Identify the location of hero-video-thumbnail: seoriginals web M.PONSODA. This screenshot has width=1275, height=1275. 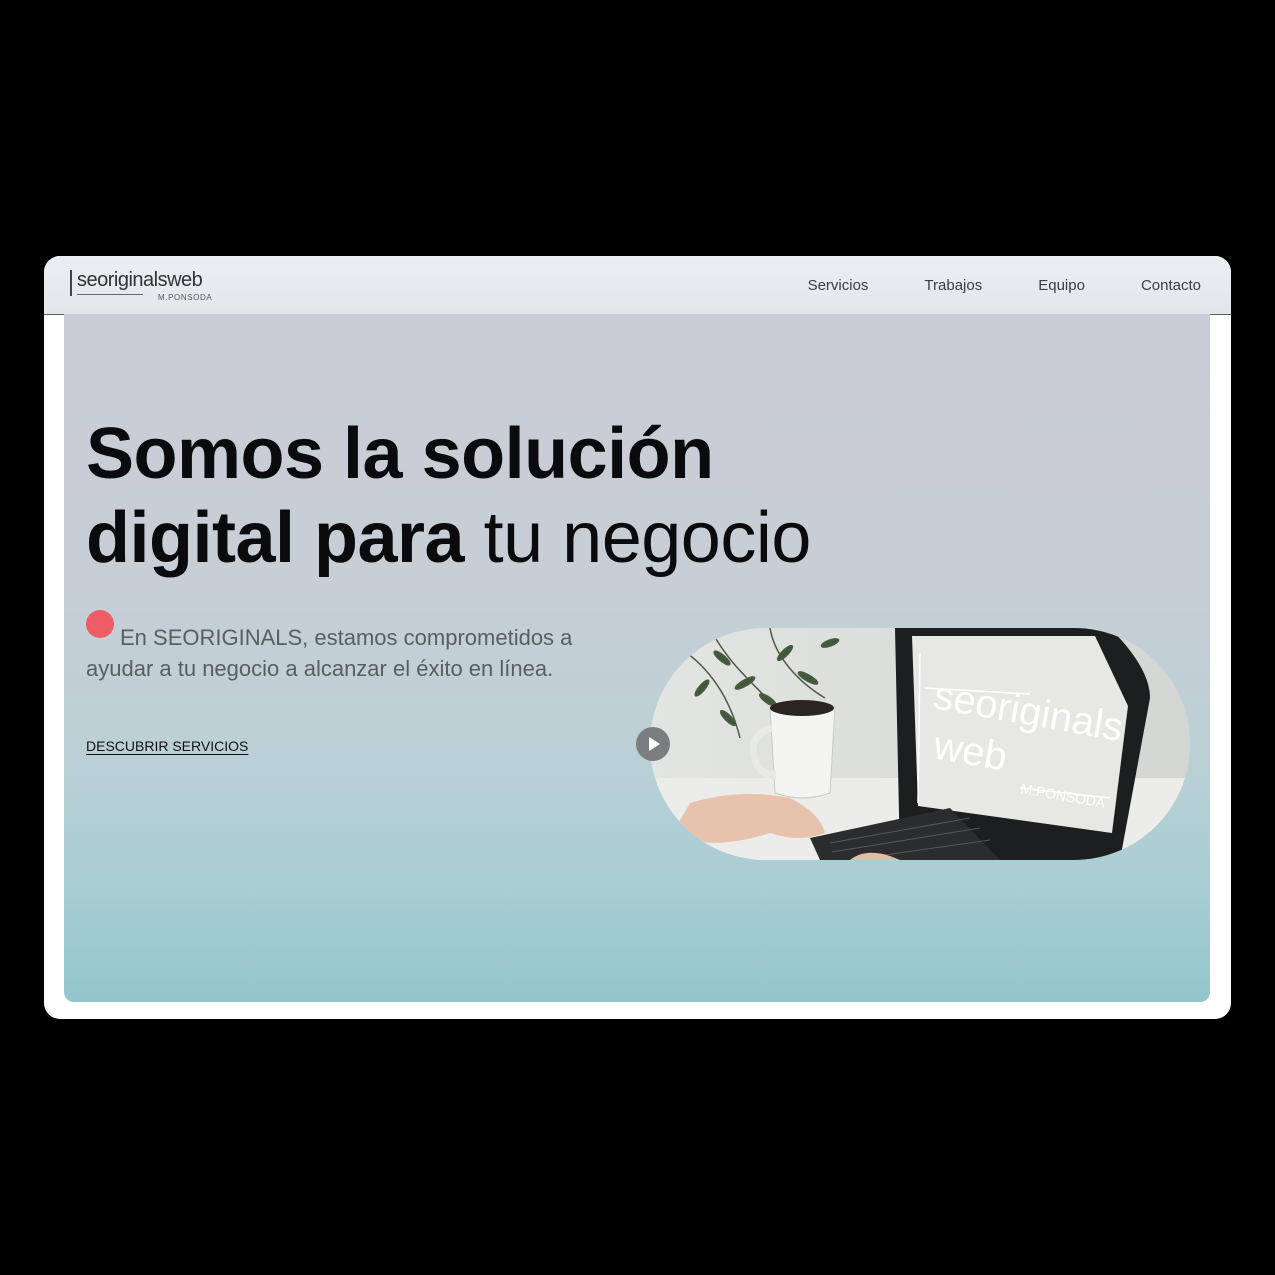
(920, 744).